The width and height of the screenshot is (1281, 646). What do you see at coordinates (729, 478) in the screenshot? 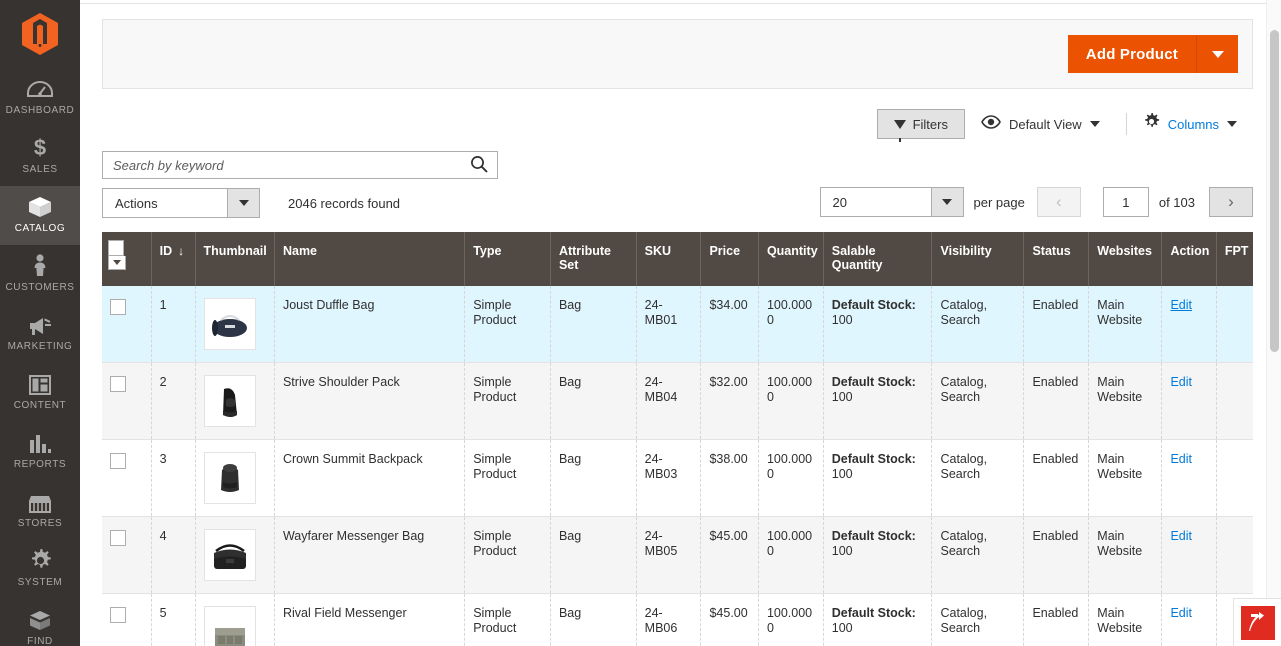
I see `cell-price: $38.00` at bounding box center [729, 478].